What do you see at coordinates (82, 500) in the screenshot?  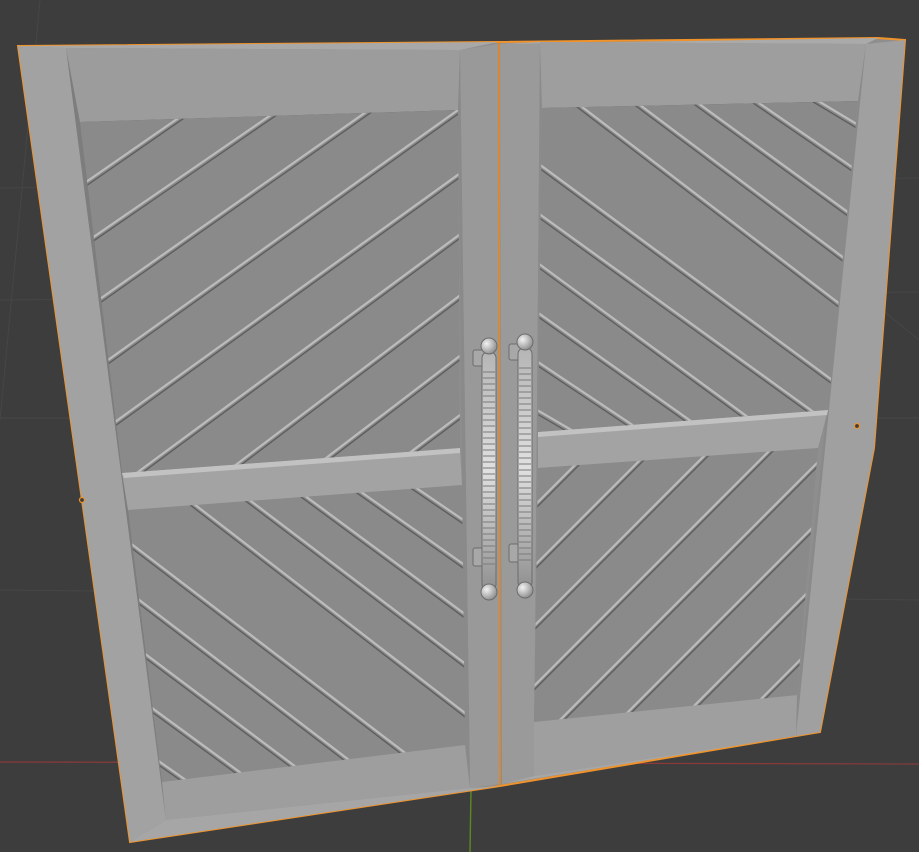 I see `vertex-marker-left` at bounding box center [82, 500].